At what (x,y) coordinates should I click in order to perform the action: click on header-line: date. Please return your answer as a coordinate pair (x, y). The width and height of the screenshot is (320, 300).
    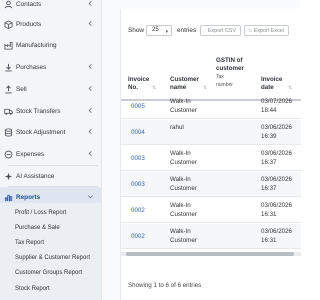
    Looking at the image, I should click on (267, 87).